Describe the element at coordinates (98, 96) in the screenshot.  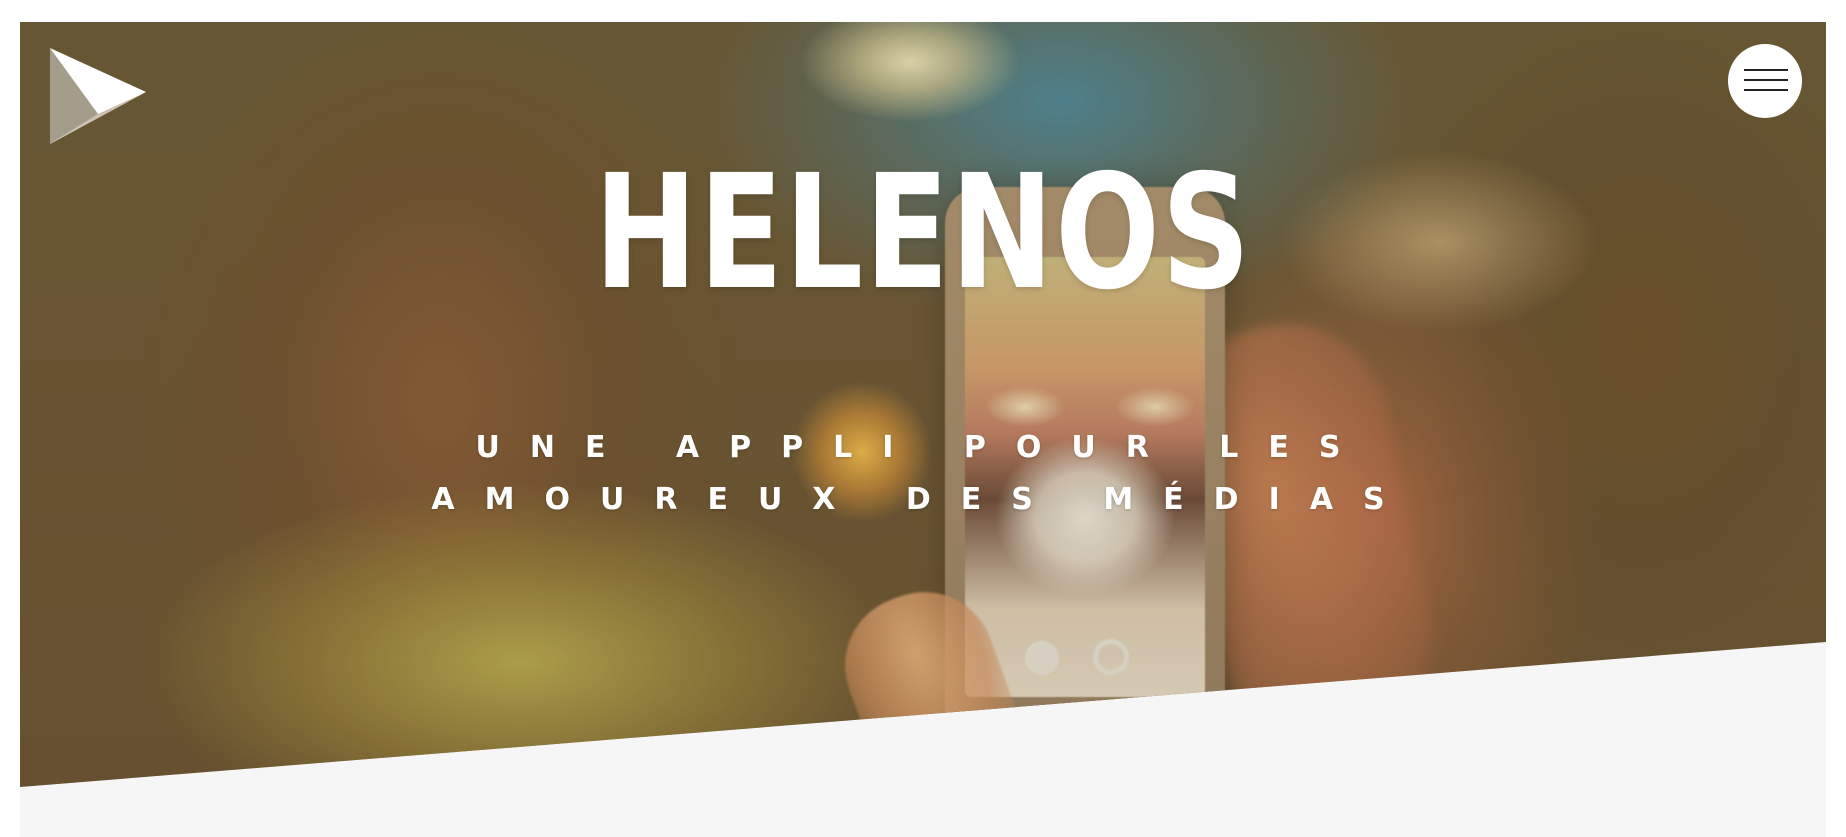
I see `play-triangle-logo-icon` at that location.